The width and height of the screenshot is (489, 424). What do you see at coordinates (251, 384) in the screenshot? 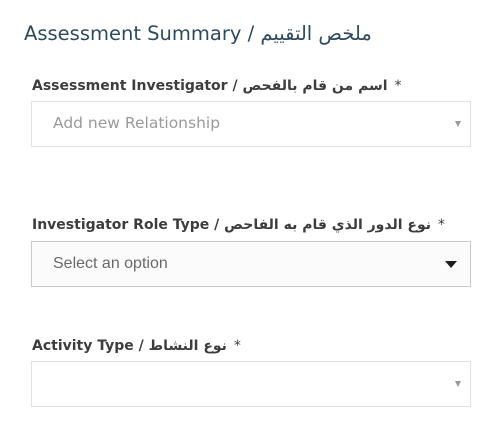
I see `activity-type-select` at bounding box center [251, 384].